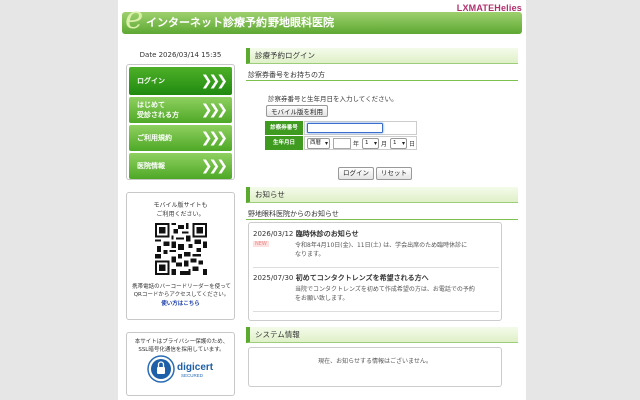 This screenshot has height=400, width=640. I want to click on birth-date-cell: 西暦 年 1 月 1 日, so click(360, 143).